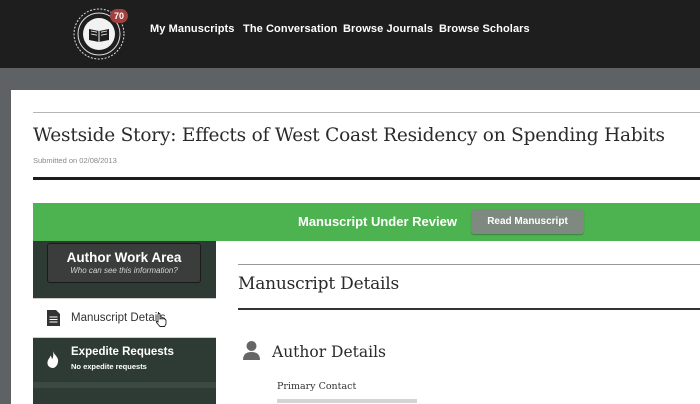 The width and height of the screenshot is (700, 404). Describe the element at coordinates (53, 318) in the screenshot. I see `document-icon` at that location.